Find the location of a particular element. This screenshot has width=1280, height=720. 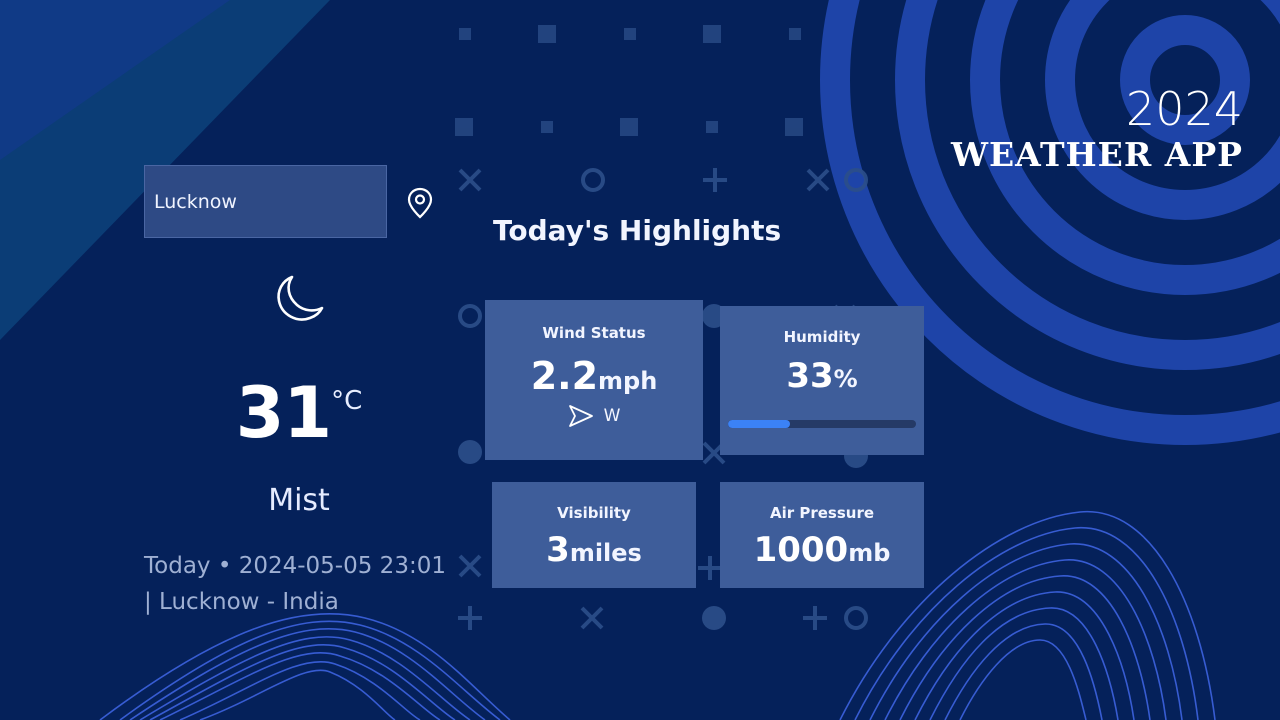

location-button is located at coordinates (420, 203).